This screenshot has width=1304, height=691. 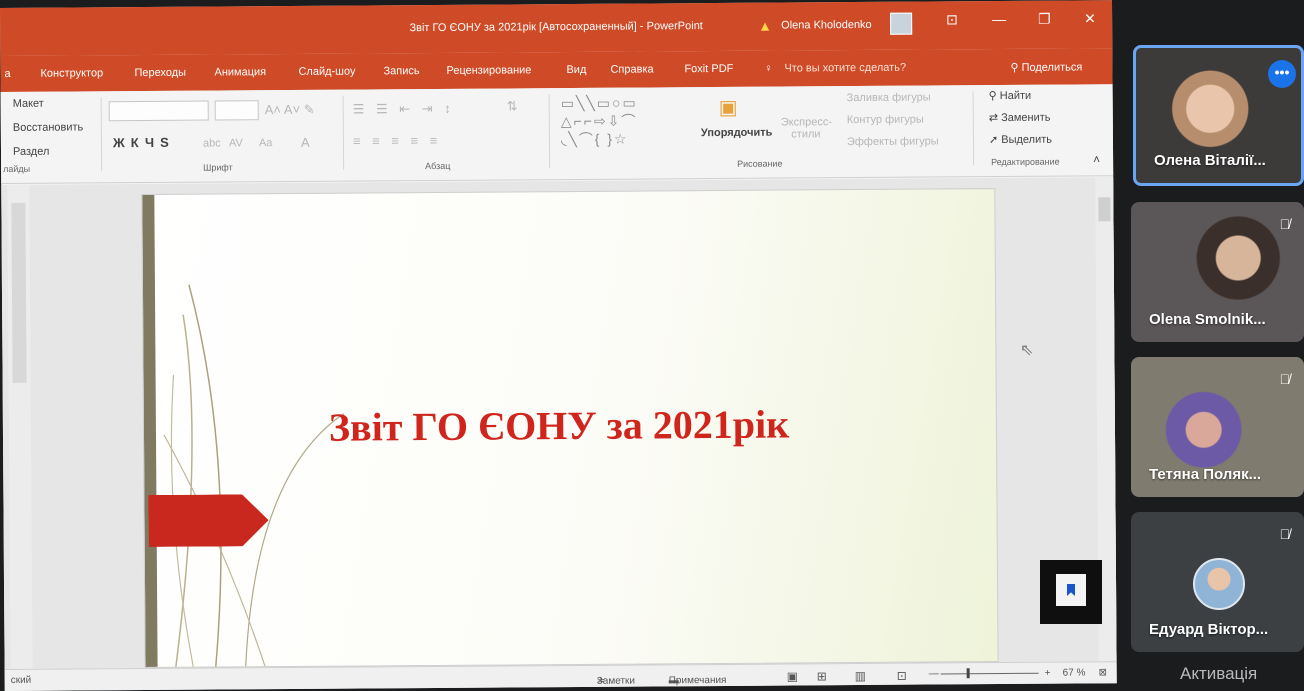 I want to click on font-color-button: A, so click(x=305, y=142).